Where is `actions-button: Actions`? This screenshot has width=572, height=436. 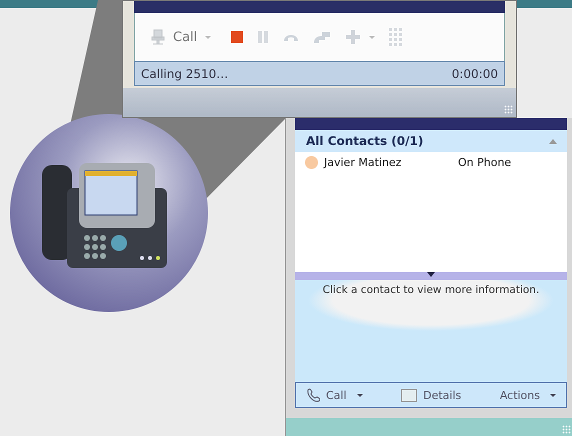
actions-button: Actions is located at coordinates (528, 395).